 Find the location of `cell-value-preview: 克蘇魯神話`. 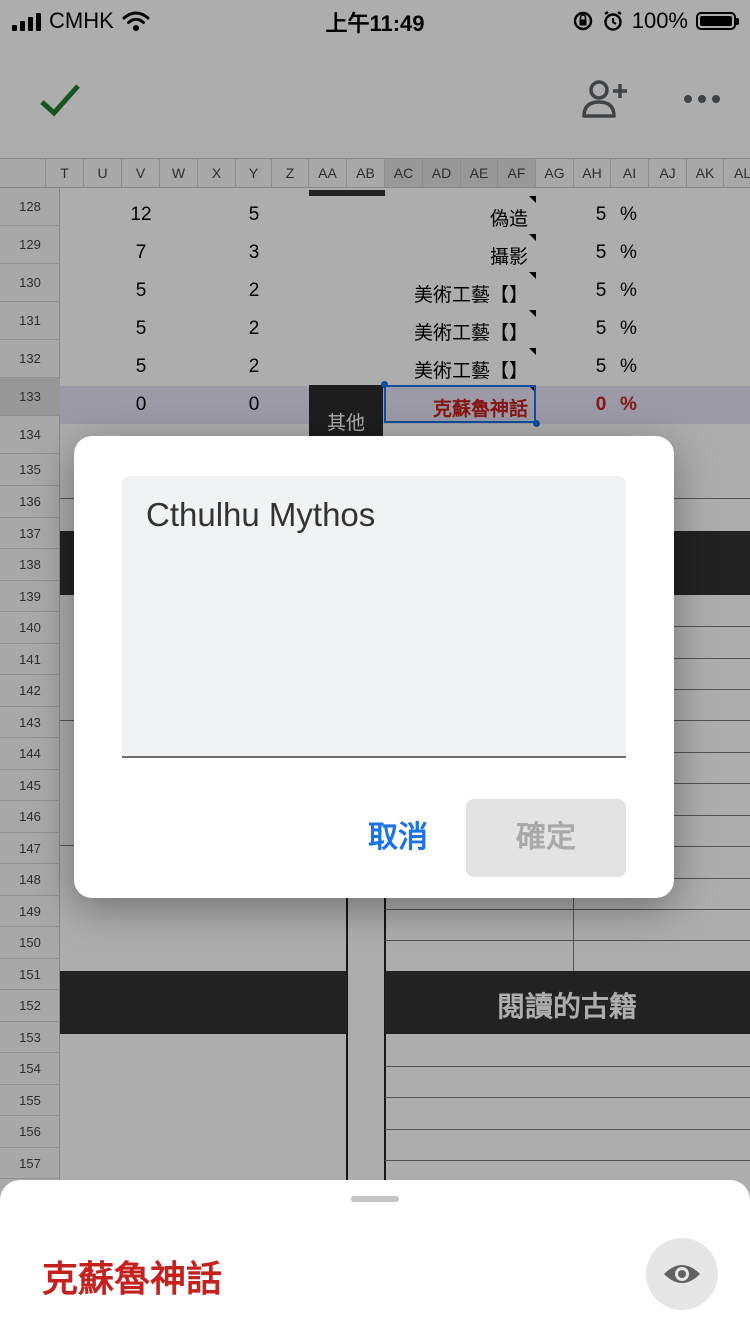

cell-value-preview: 克蘇魯神話 is located at coordinates (132, 1278).